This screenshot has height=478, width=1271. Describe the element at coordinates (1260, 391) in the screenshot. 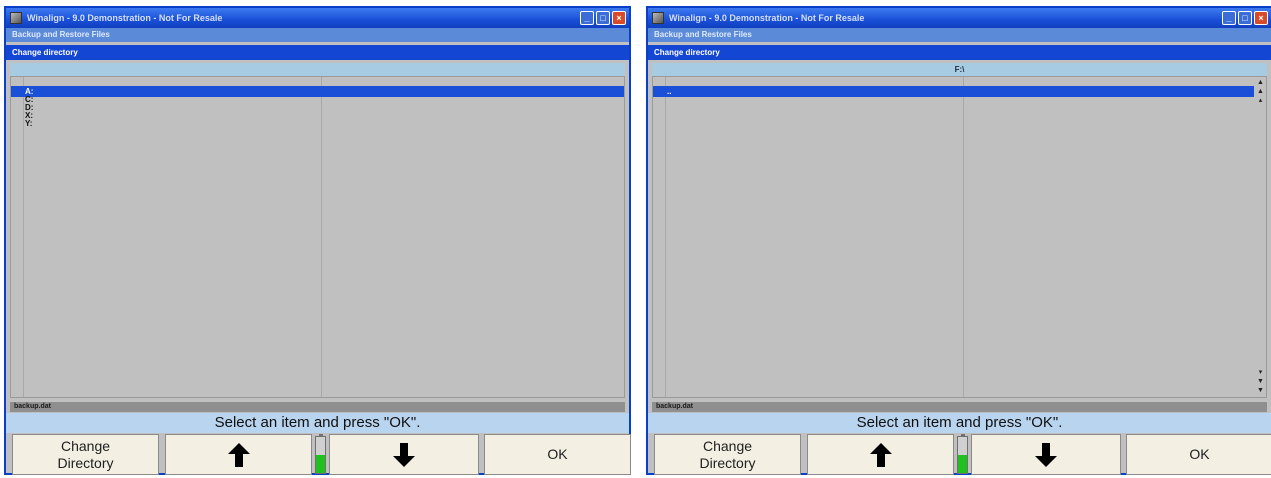

I see `scroll-bottom-icon: ▼` at that location.